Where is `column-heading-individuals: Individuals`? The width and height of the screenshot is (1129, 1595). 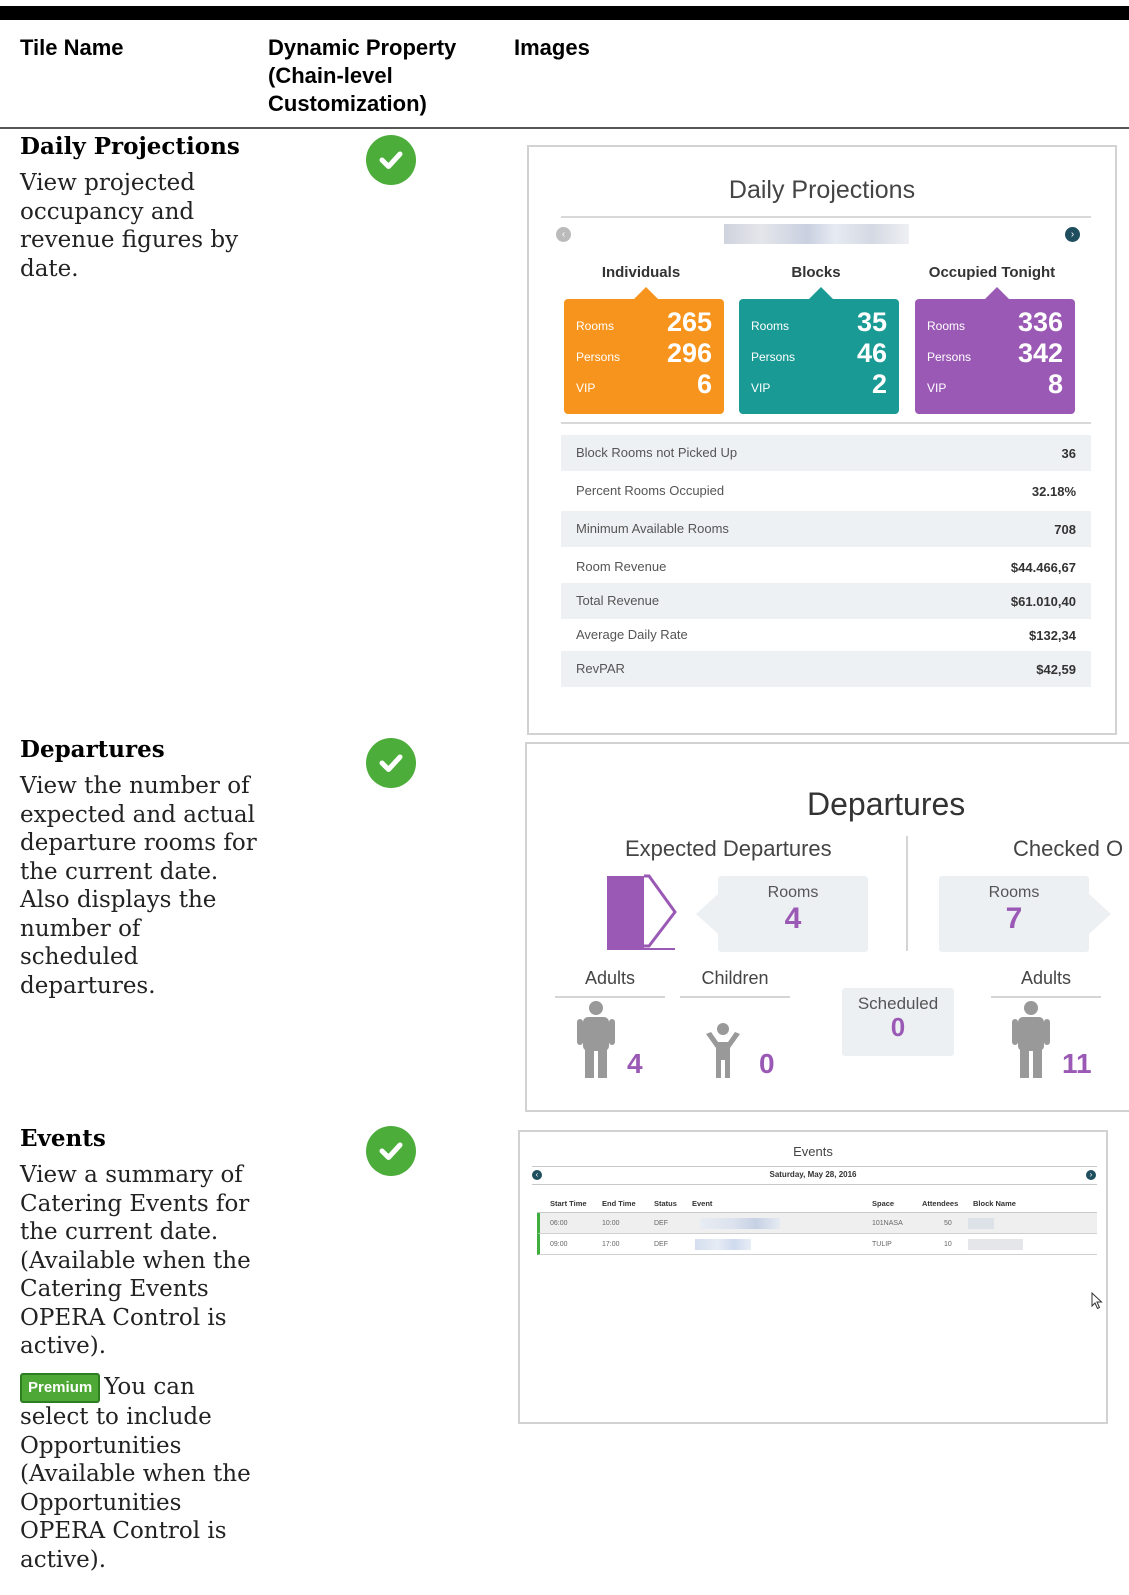 column-heading-individuals: Individuals is located at coordinates (641, 272).